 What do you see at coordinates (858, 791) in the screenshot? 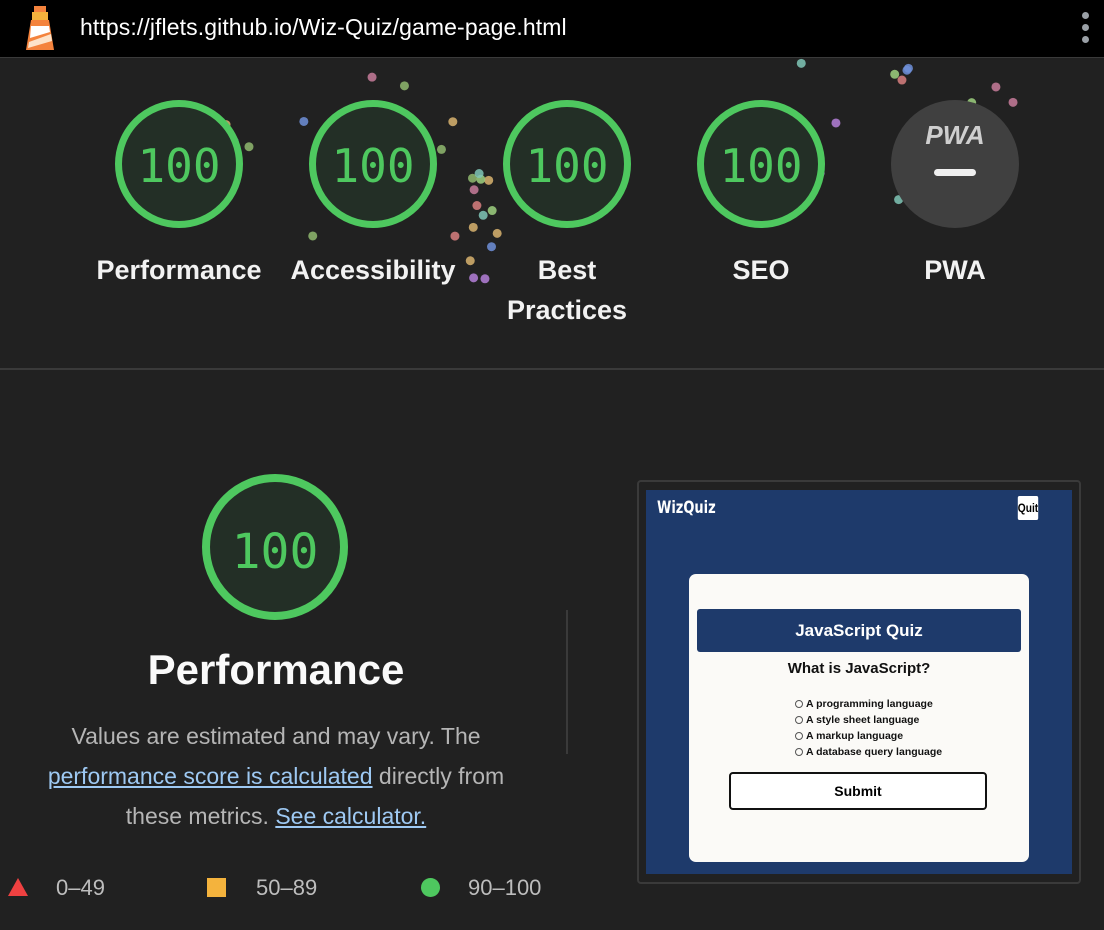
I see `submit-button: Submit` at bounding box center [858, 791].